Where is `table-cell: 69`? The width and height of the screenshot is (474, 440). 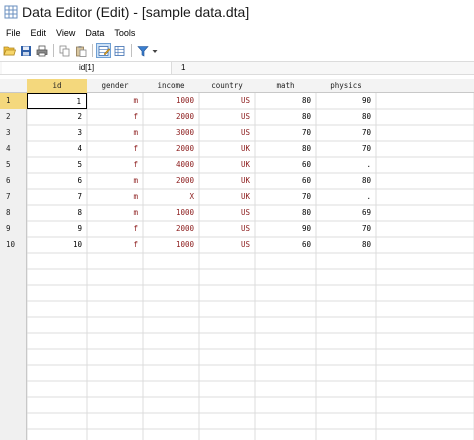 table-cell: 69 is located at coordinates (346, 213).